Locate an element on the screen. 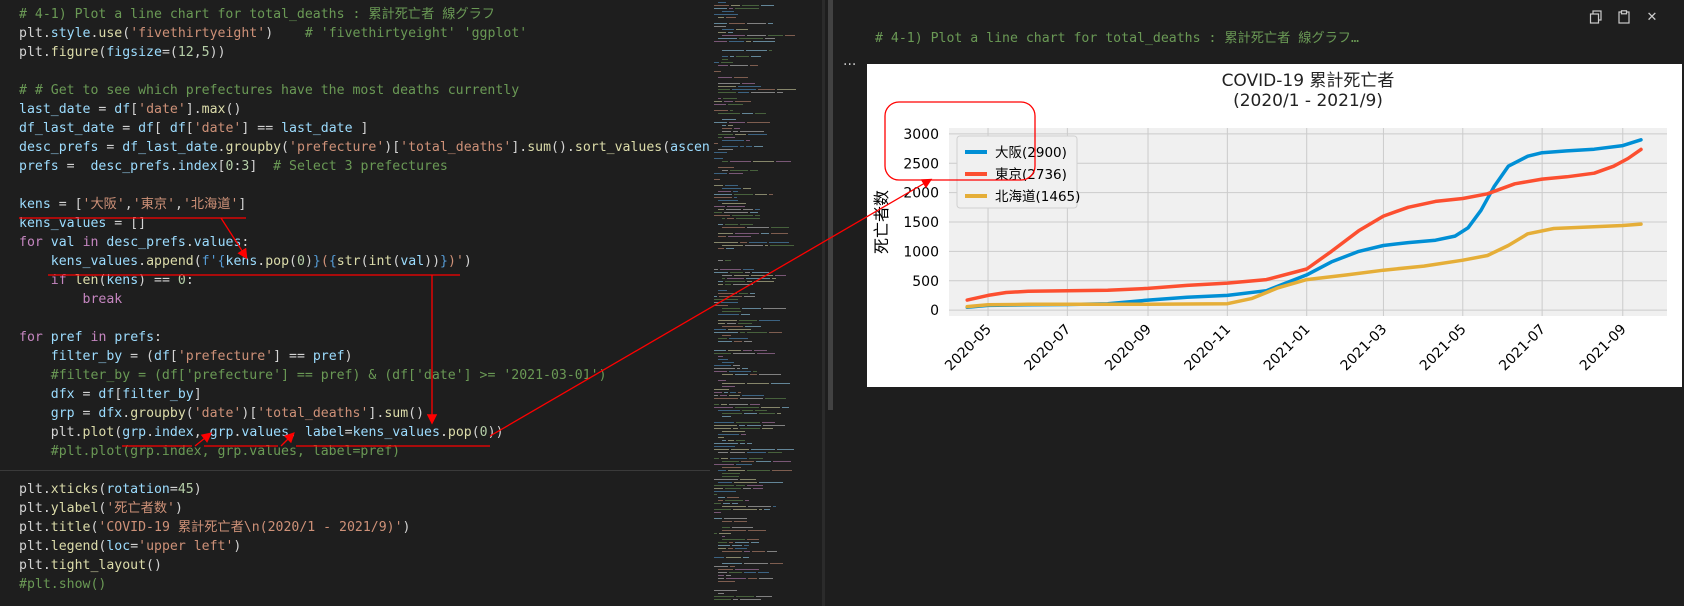 Image resolution: width=1684 pixels, height=606 pixels. code-line: last_date = df['date'].max() is located at coordinates (130, 109).